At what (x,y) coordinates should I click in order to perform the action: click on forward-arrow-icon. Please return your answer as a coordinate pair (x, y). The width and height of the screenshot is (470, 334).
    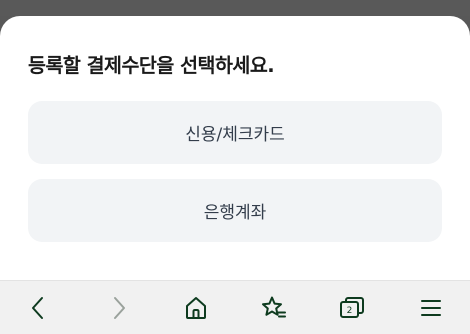
    Looking at the image, I should click on (119, 308).